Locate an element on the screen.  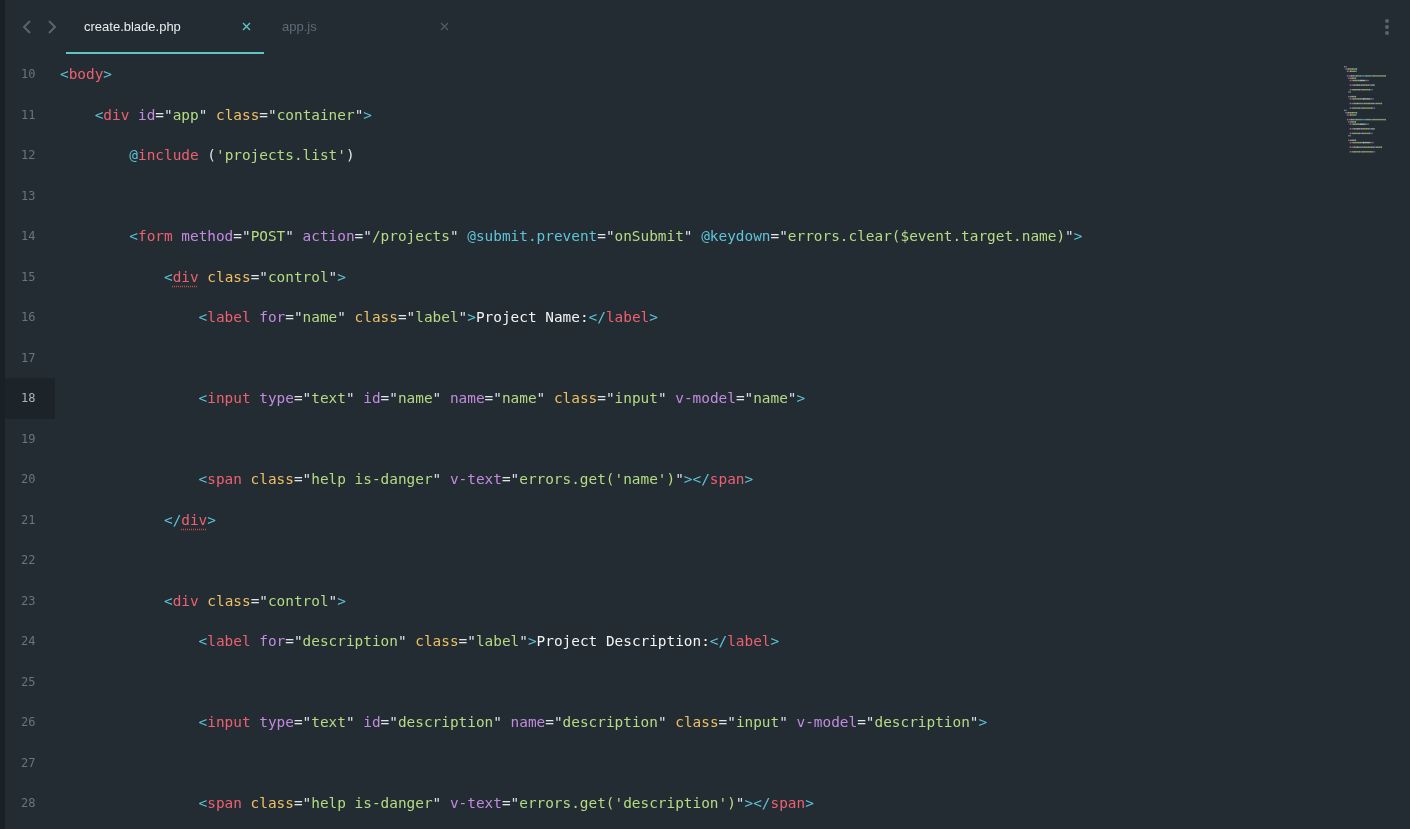
line-number: 20 is located at coordinates (28, 480).